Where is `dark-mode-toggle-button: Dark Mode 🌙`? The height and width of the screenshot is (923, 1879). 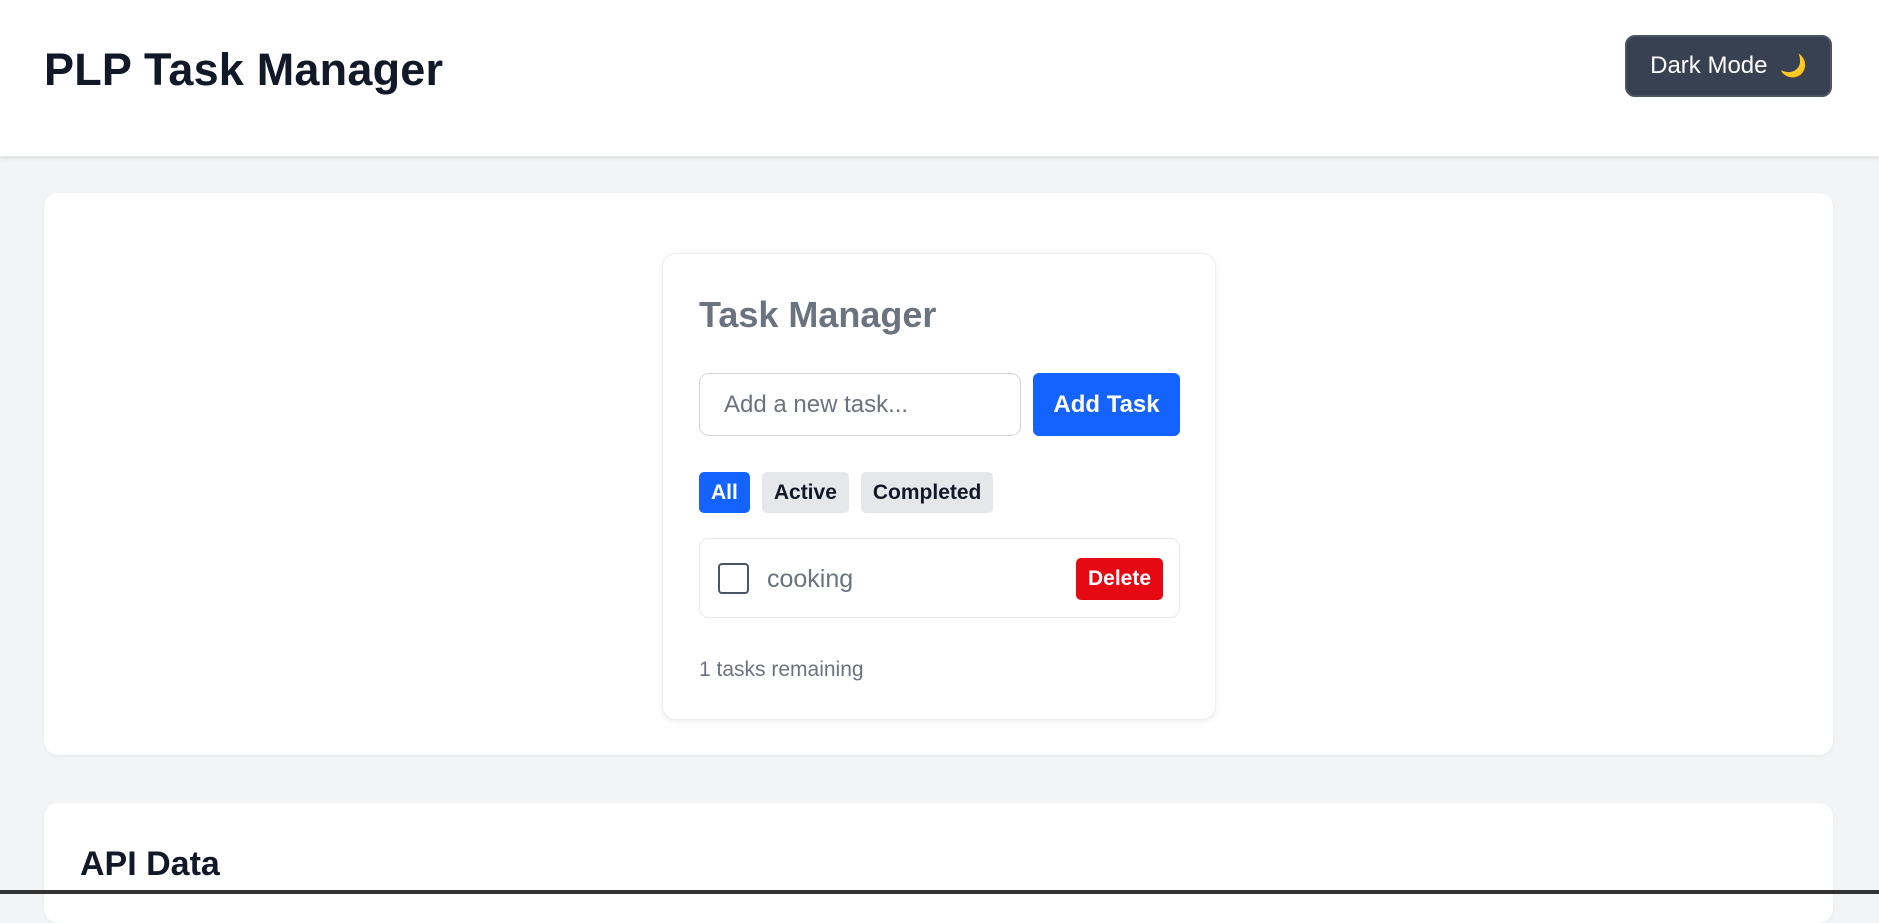
dark-mode-toggle-button: Dark Mode 🌙 is located at coordinates (1728, 66).